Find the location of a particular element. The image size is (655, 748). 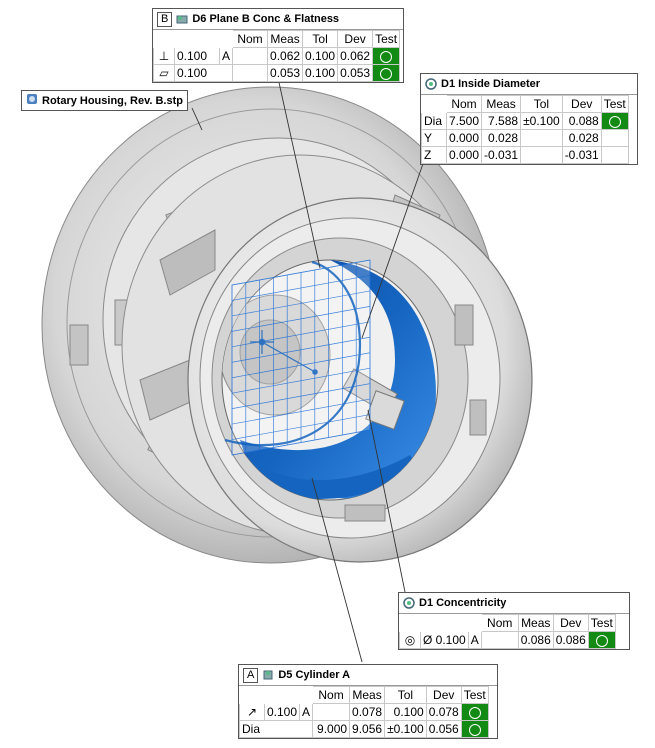

table-row: Dia 7.500 7.588 ±0.100 0.088 is located at coordinates (525, 121).